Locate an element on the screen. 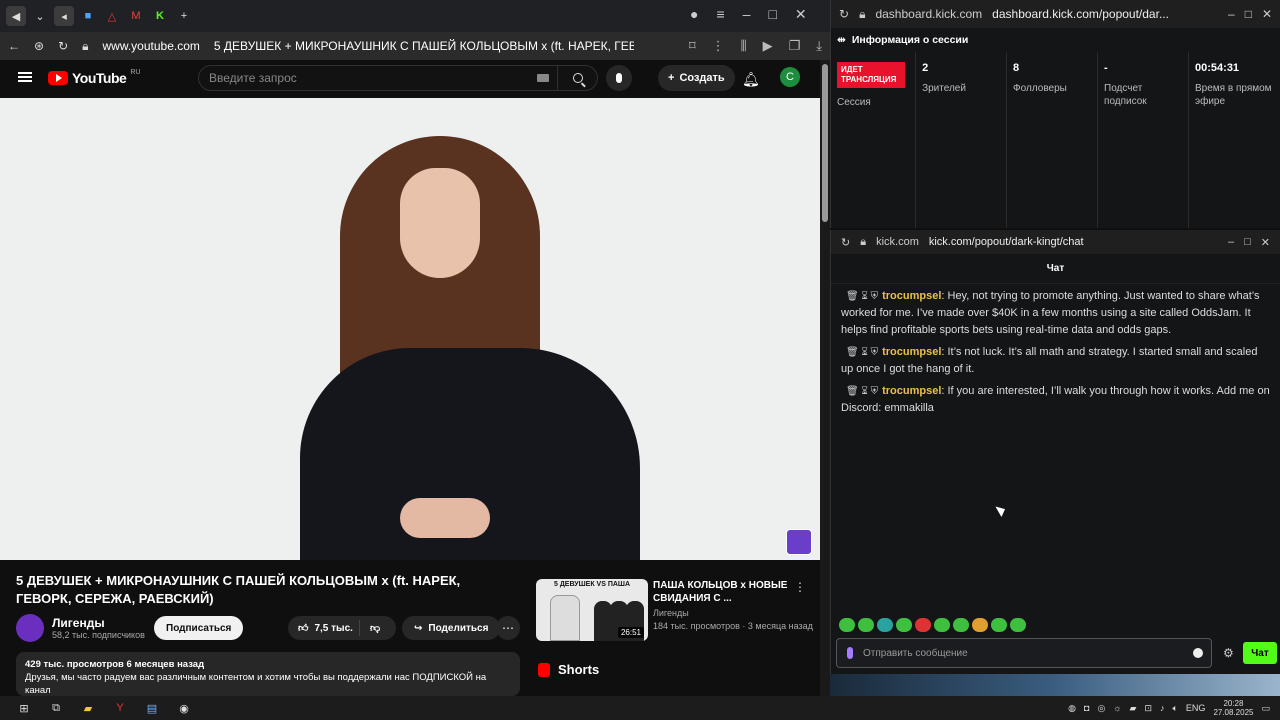 This screenshot has height=720, width=1280. channel-info: Лигенды 58,2 тыс. подписчиков is located at coordinates (80, 628).